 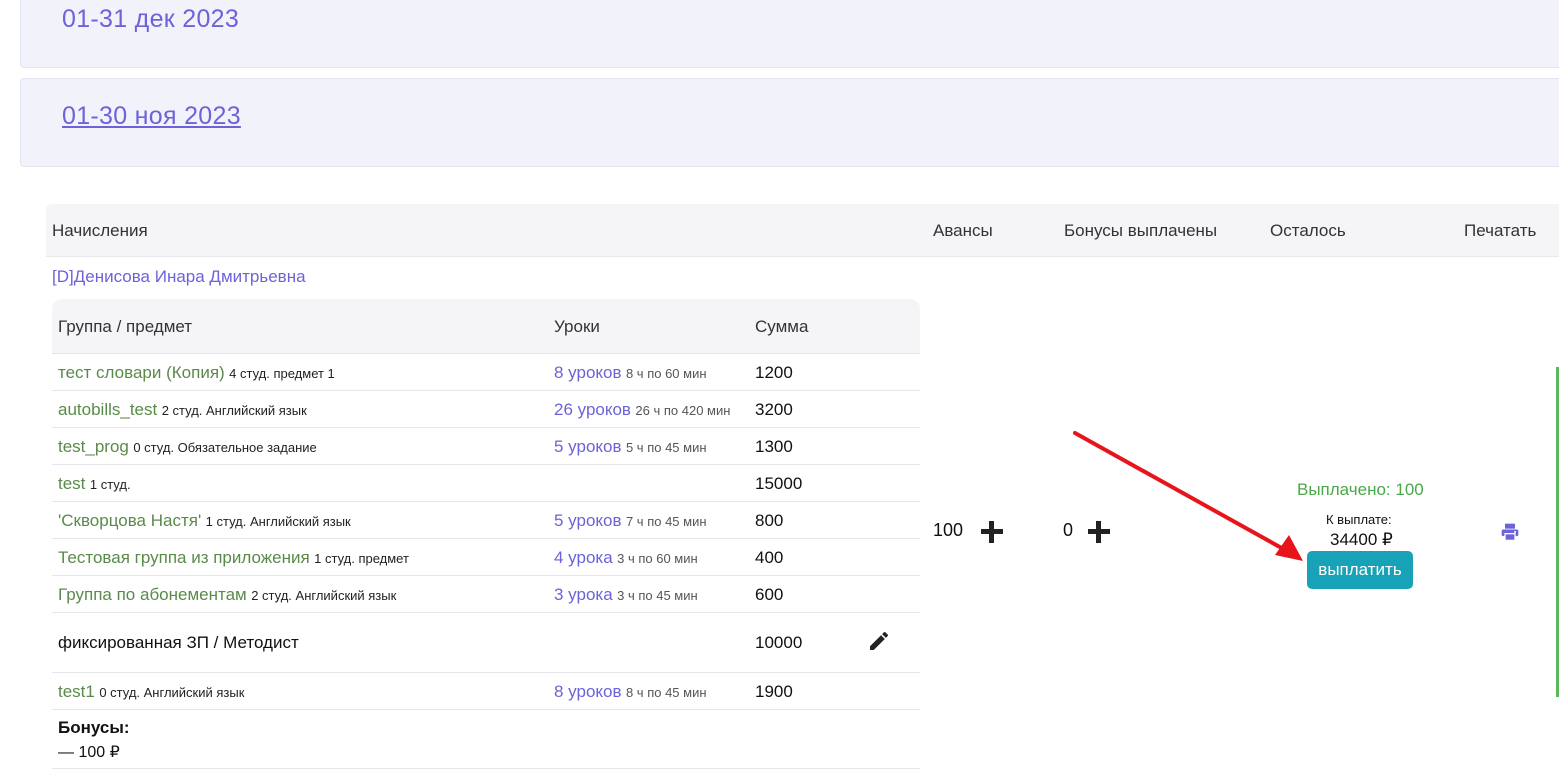 I want to click on fixed-salary-row: фиксированная ЗП / Методист 10000, so click(x=486, y=643).